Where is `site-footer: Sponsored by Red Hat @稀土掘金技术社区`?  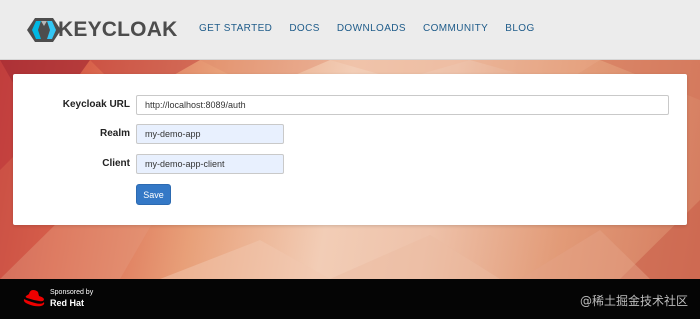 site-footer: Sponsored by Red Hat @稀土掘金技术社区 is located at coordinates (350, 299).